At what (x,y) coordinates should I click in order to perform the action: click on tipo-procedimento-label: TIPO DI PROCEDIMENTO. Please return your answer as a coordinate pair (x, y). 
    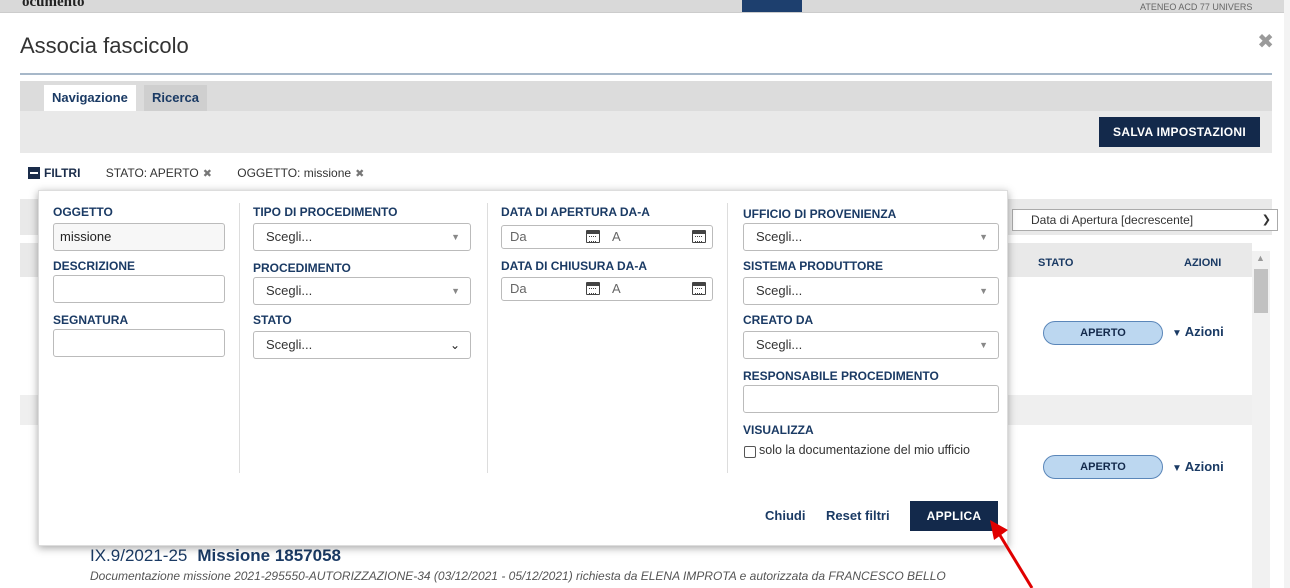
    Looking at the image, I should click on (325, 212).